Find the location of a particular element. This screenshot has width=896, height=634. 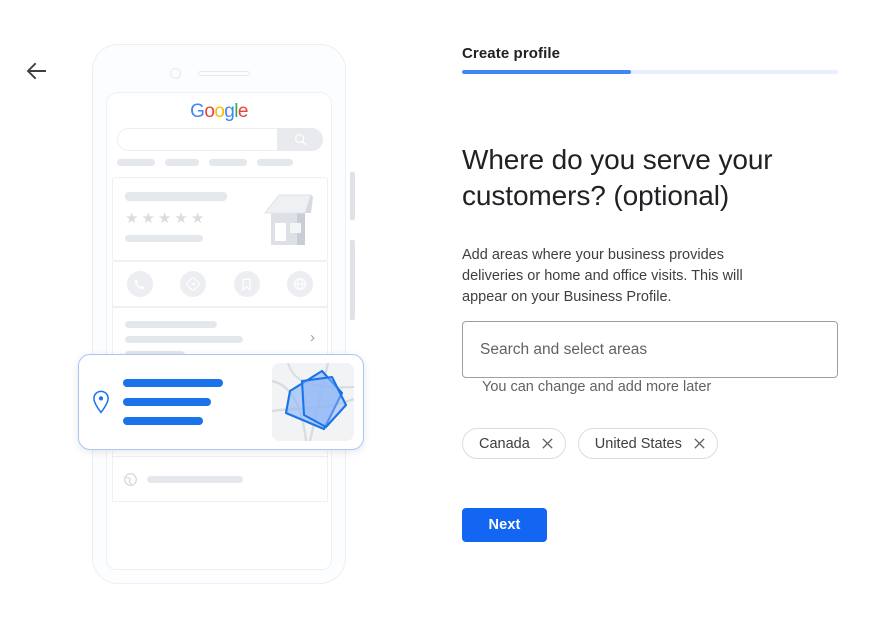

directions-icon is located at coordinates (193, 284).